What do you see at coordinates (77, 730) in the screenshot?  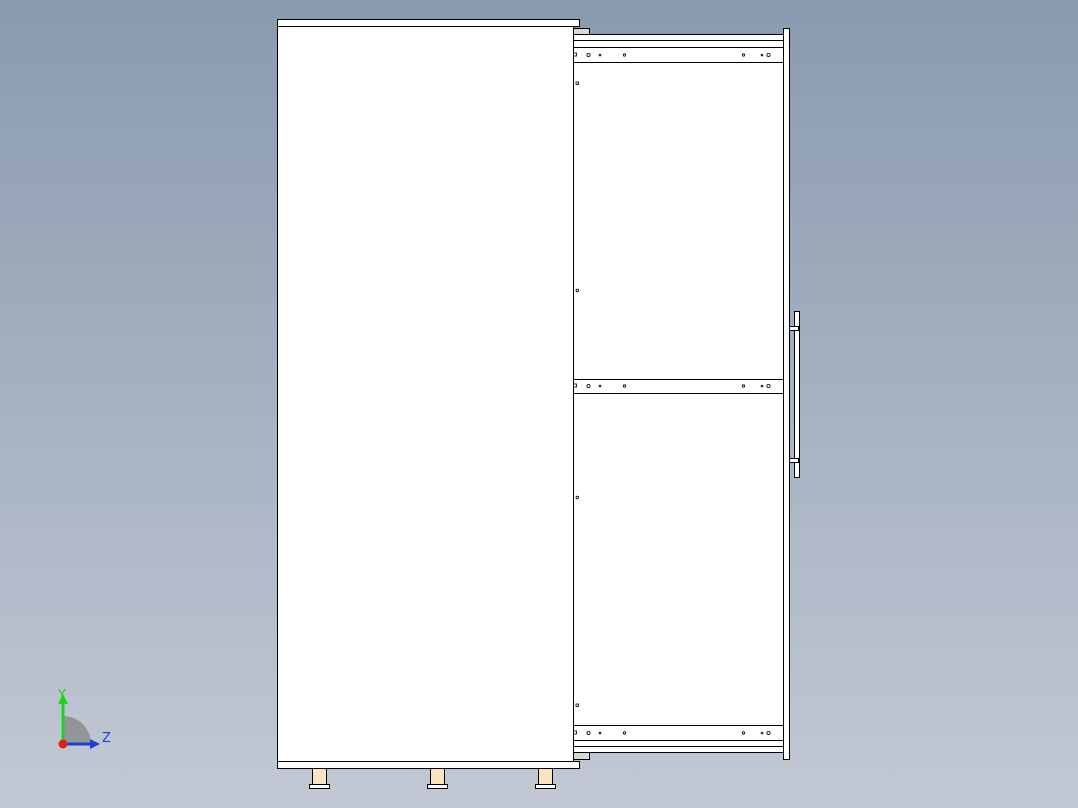 I see `triad-sector` at bounding box center [77, 730].